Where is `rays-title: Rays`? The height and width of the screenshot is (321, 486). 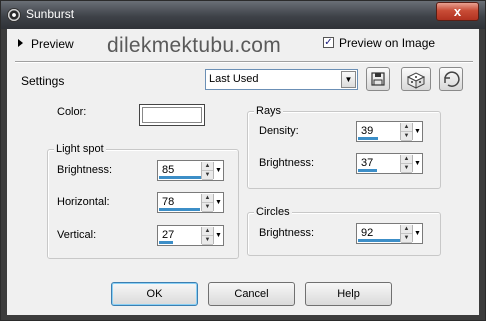 rays-title: Rays is located at coordinates (269, 111).